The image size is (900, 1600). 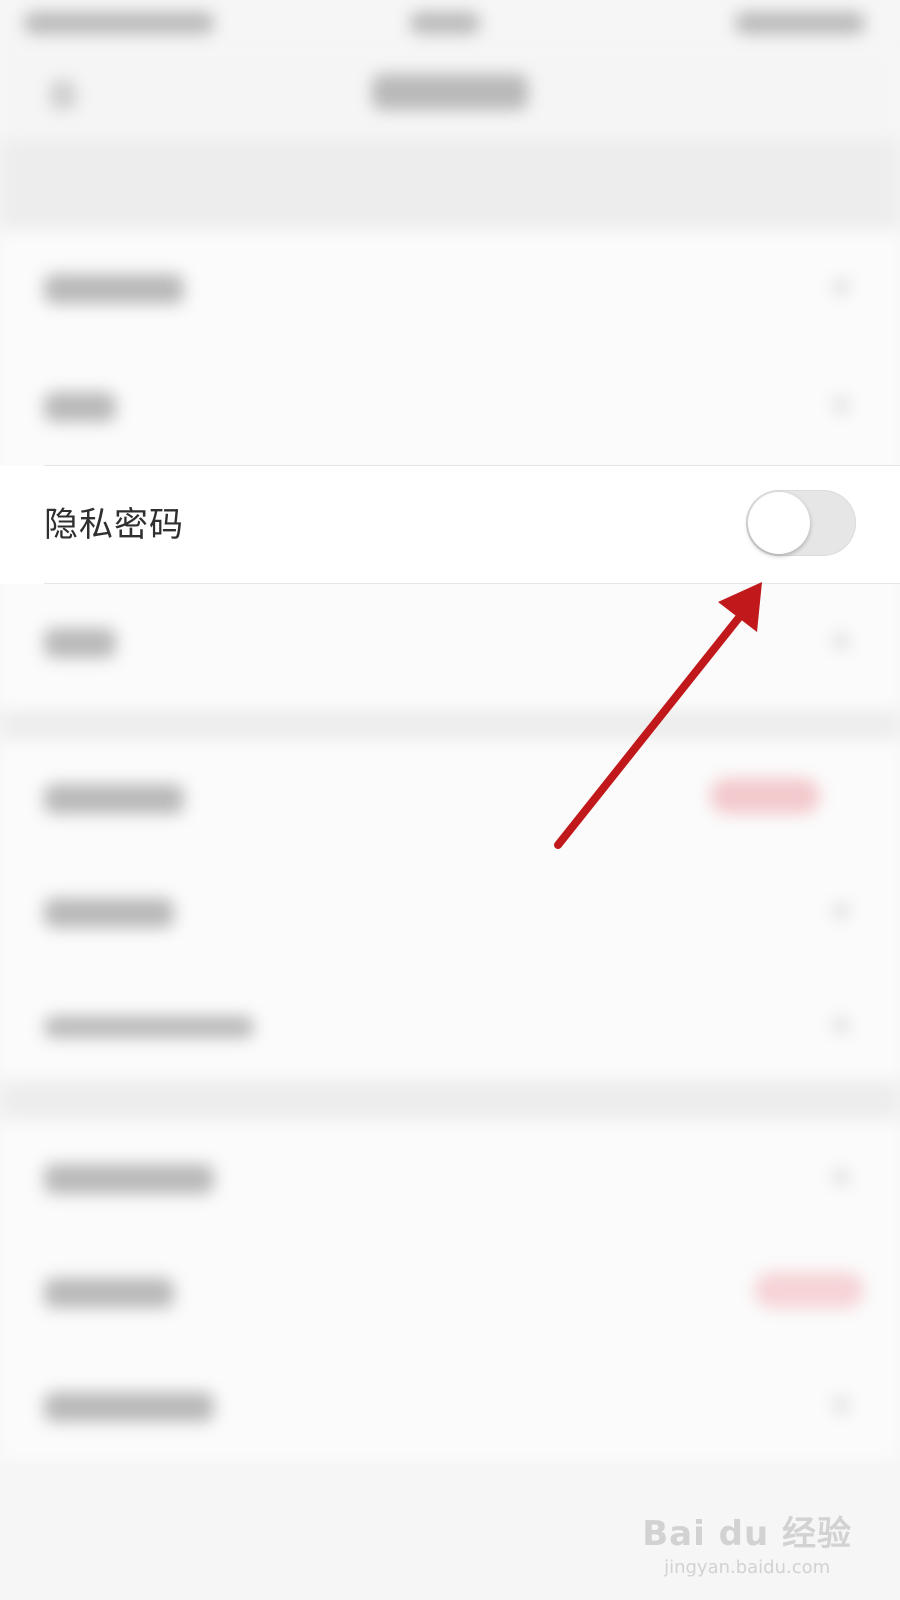 I want to click on watermark-logo: Bai du 经验, so click(x=747, y=1534).